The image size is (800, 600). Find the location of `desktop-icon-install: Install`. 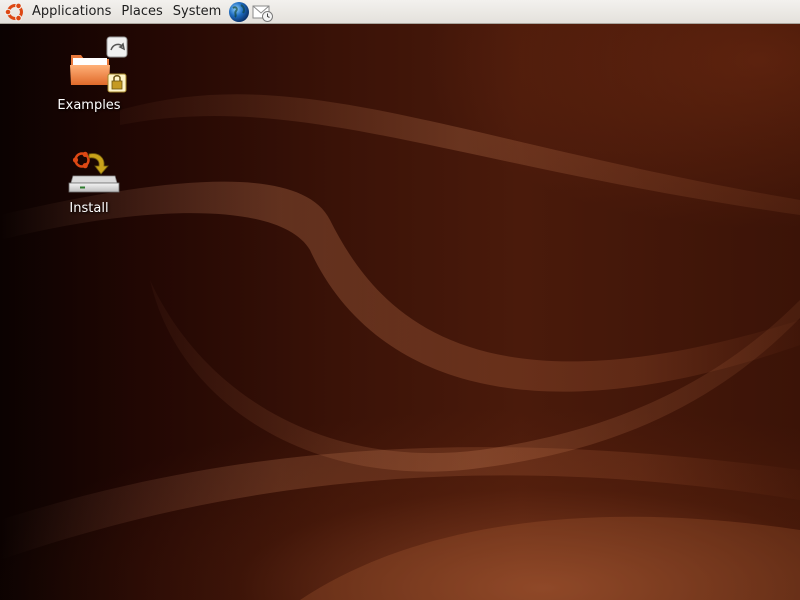

desktop-icon-install: Install is located at coordinates (89, 182).